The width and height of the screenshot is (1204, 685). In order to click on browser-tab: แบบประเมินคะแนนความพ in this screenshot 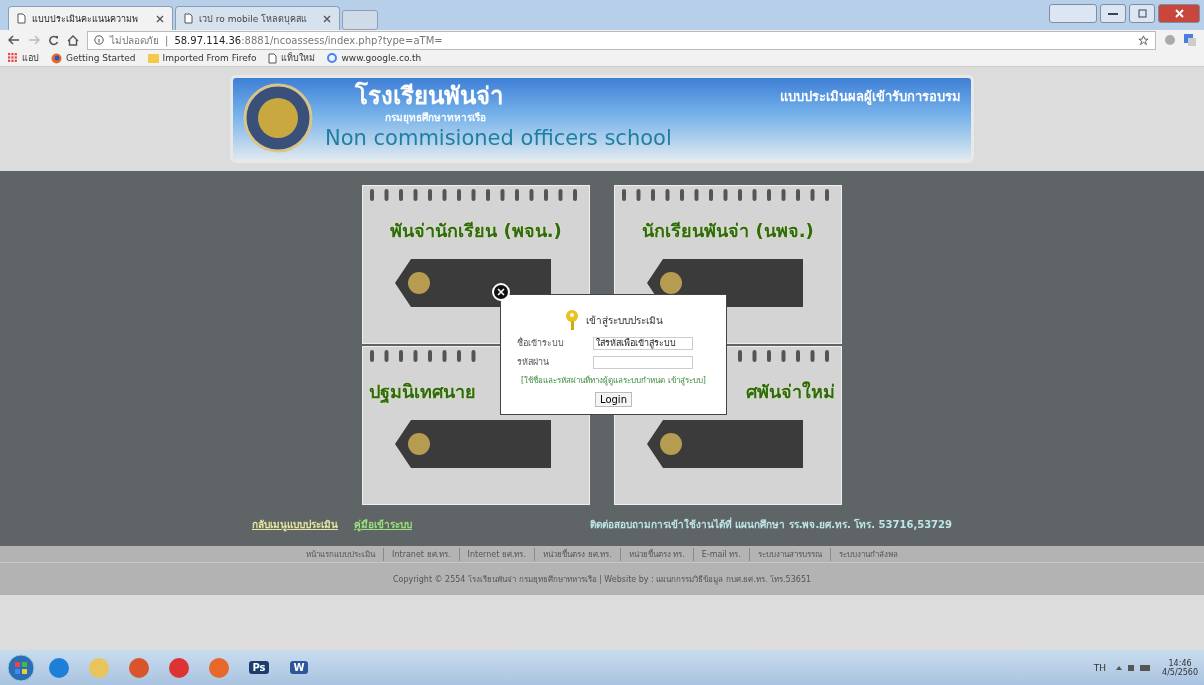, I will do `click(90, 18)`.